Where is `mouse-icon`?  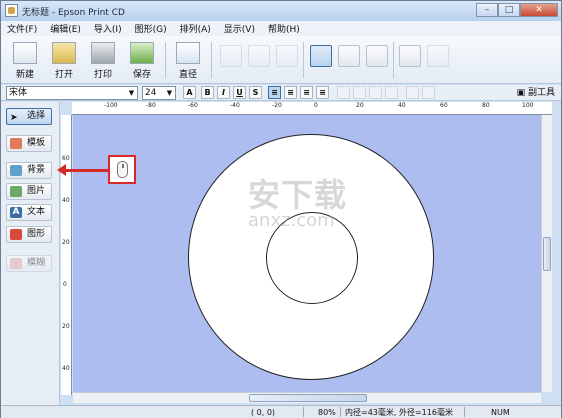
mouse-icon is located at coordinates (122, 169).